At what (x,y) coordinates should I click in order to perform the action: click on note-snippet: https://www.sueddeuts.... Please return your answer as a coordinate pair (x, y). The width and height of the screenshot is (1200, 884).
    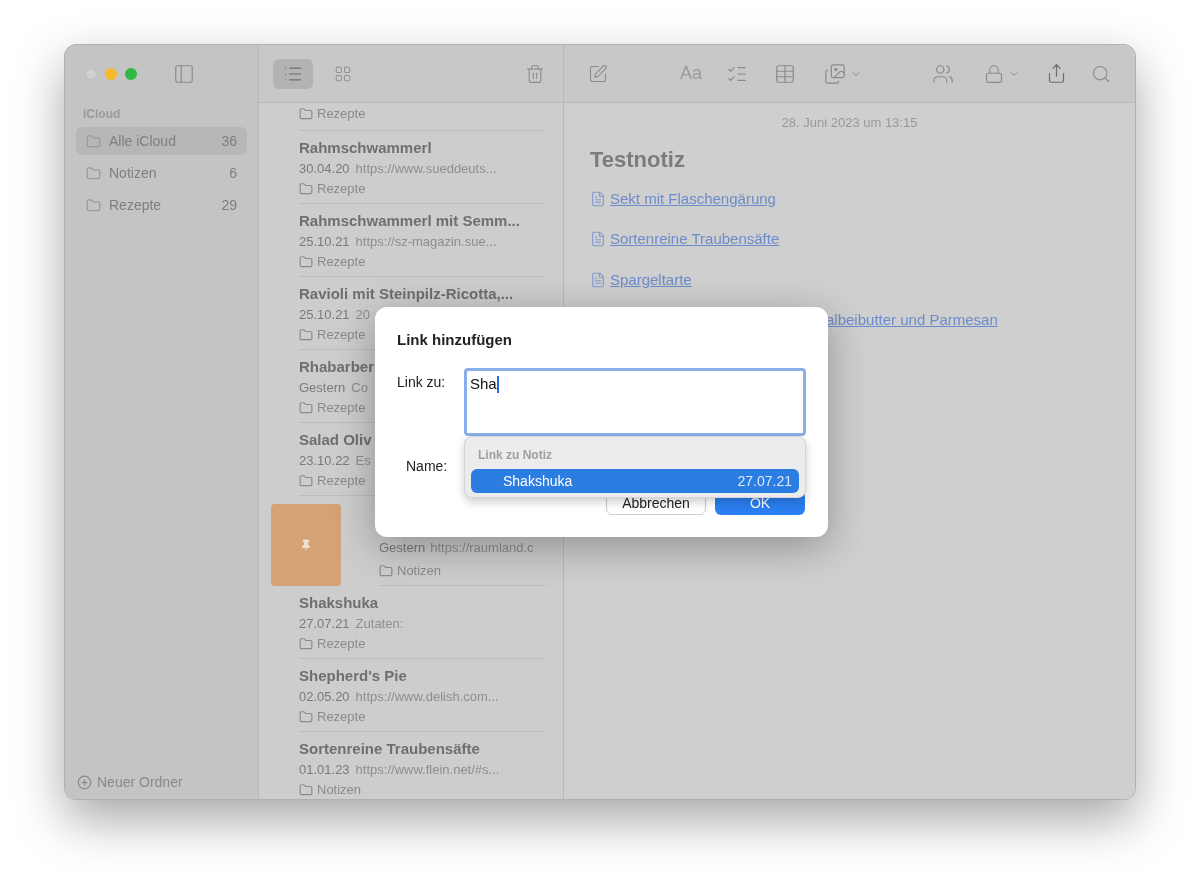
    Looking at the image, I should click on (426, 168).